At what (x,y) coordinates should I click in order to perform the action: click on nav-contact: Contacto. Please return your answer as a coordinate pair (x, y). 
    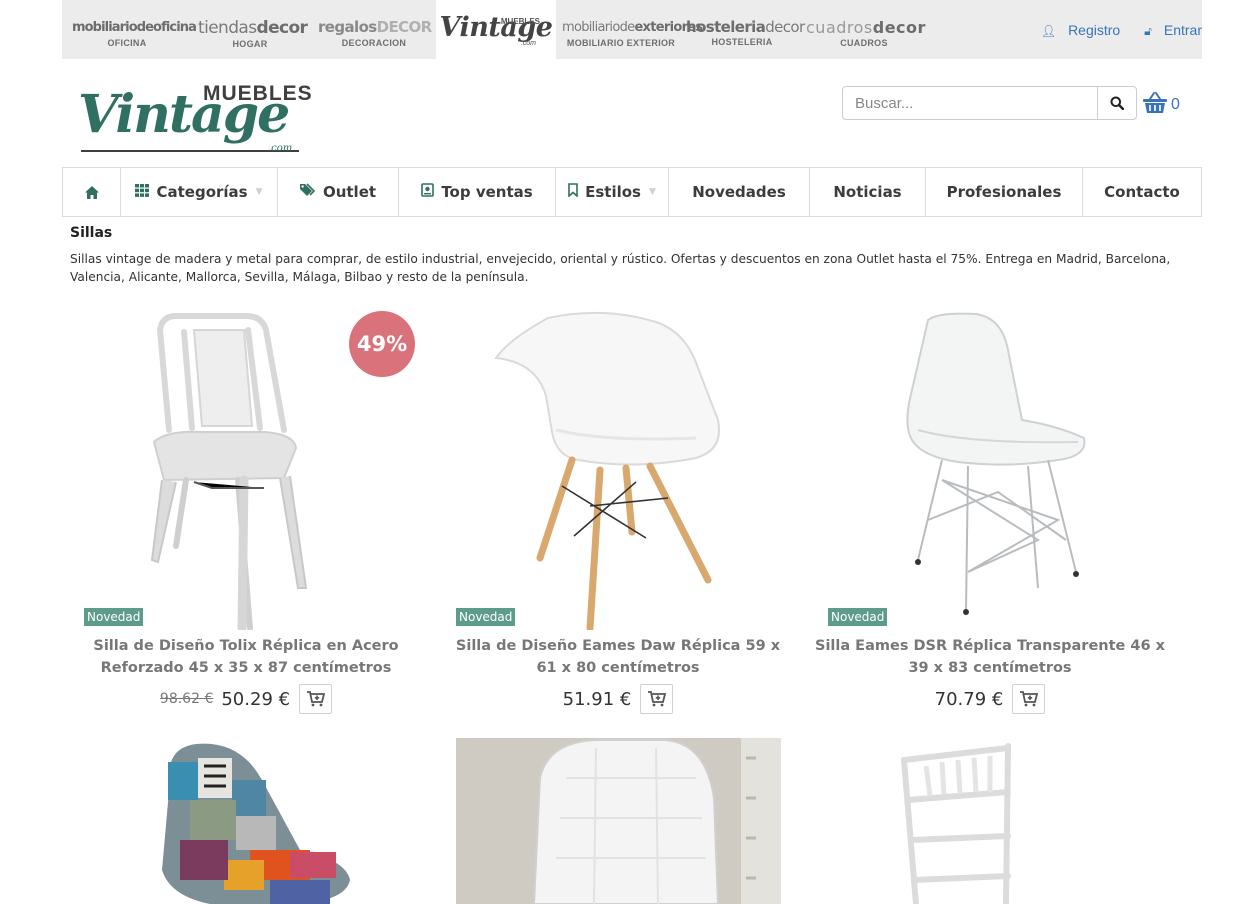
    Looking at the image, I should click on (1142, 192).